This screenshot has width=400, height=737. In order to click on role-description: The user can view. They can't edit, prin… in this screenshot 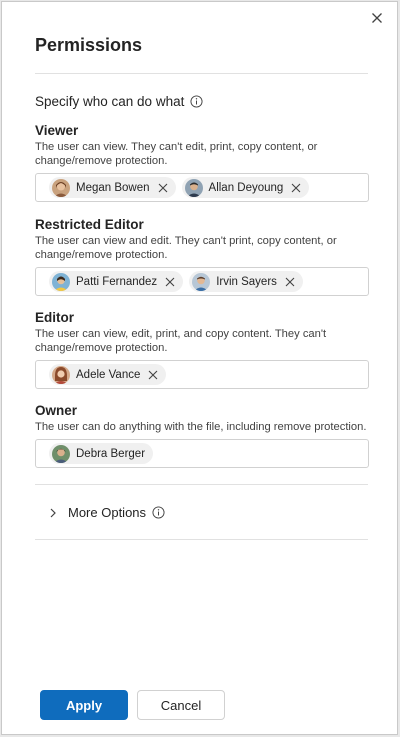, I will do `click(176, 154)`.